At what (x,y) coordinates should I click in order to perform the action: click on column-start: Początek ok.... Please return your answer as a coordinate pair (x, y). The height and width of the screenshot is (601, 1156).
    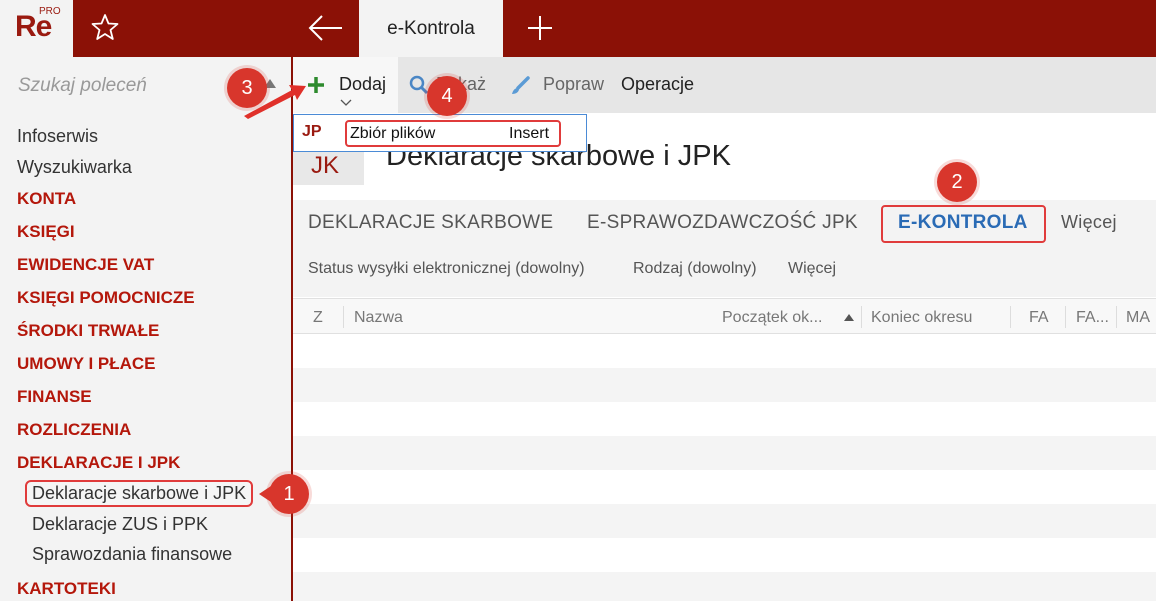
    Looking at the image, I should click on (772, 318).